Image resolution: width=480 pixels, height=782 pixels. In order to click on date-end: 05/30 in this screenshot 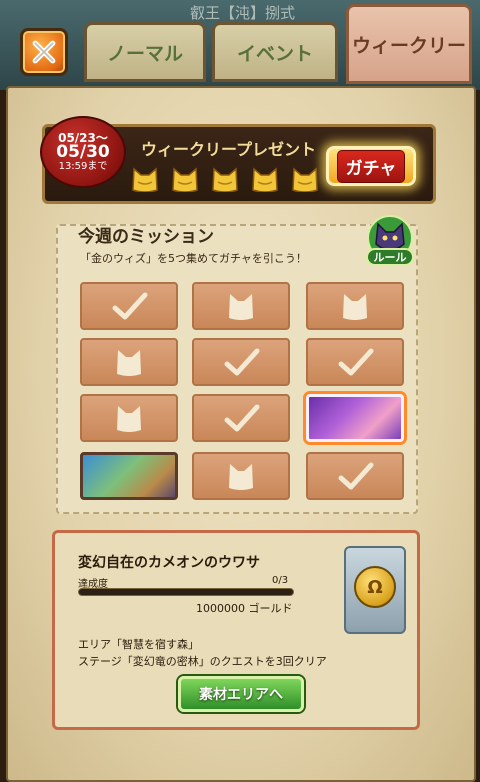, I will do `click(83, 152)`.